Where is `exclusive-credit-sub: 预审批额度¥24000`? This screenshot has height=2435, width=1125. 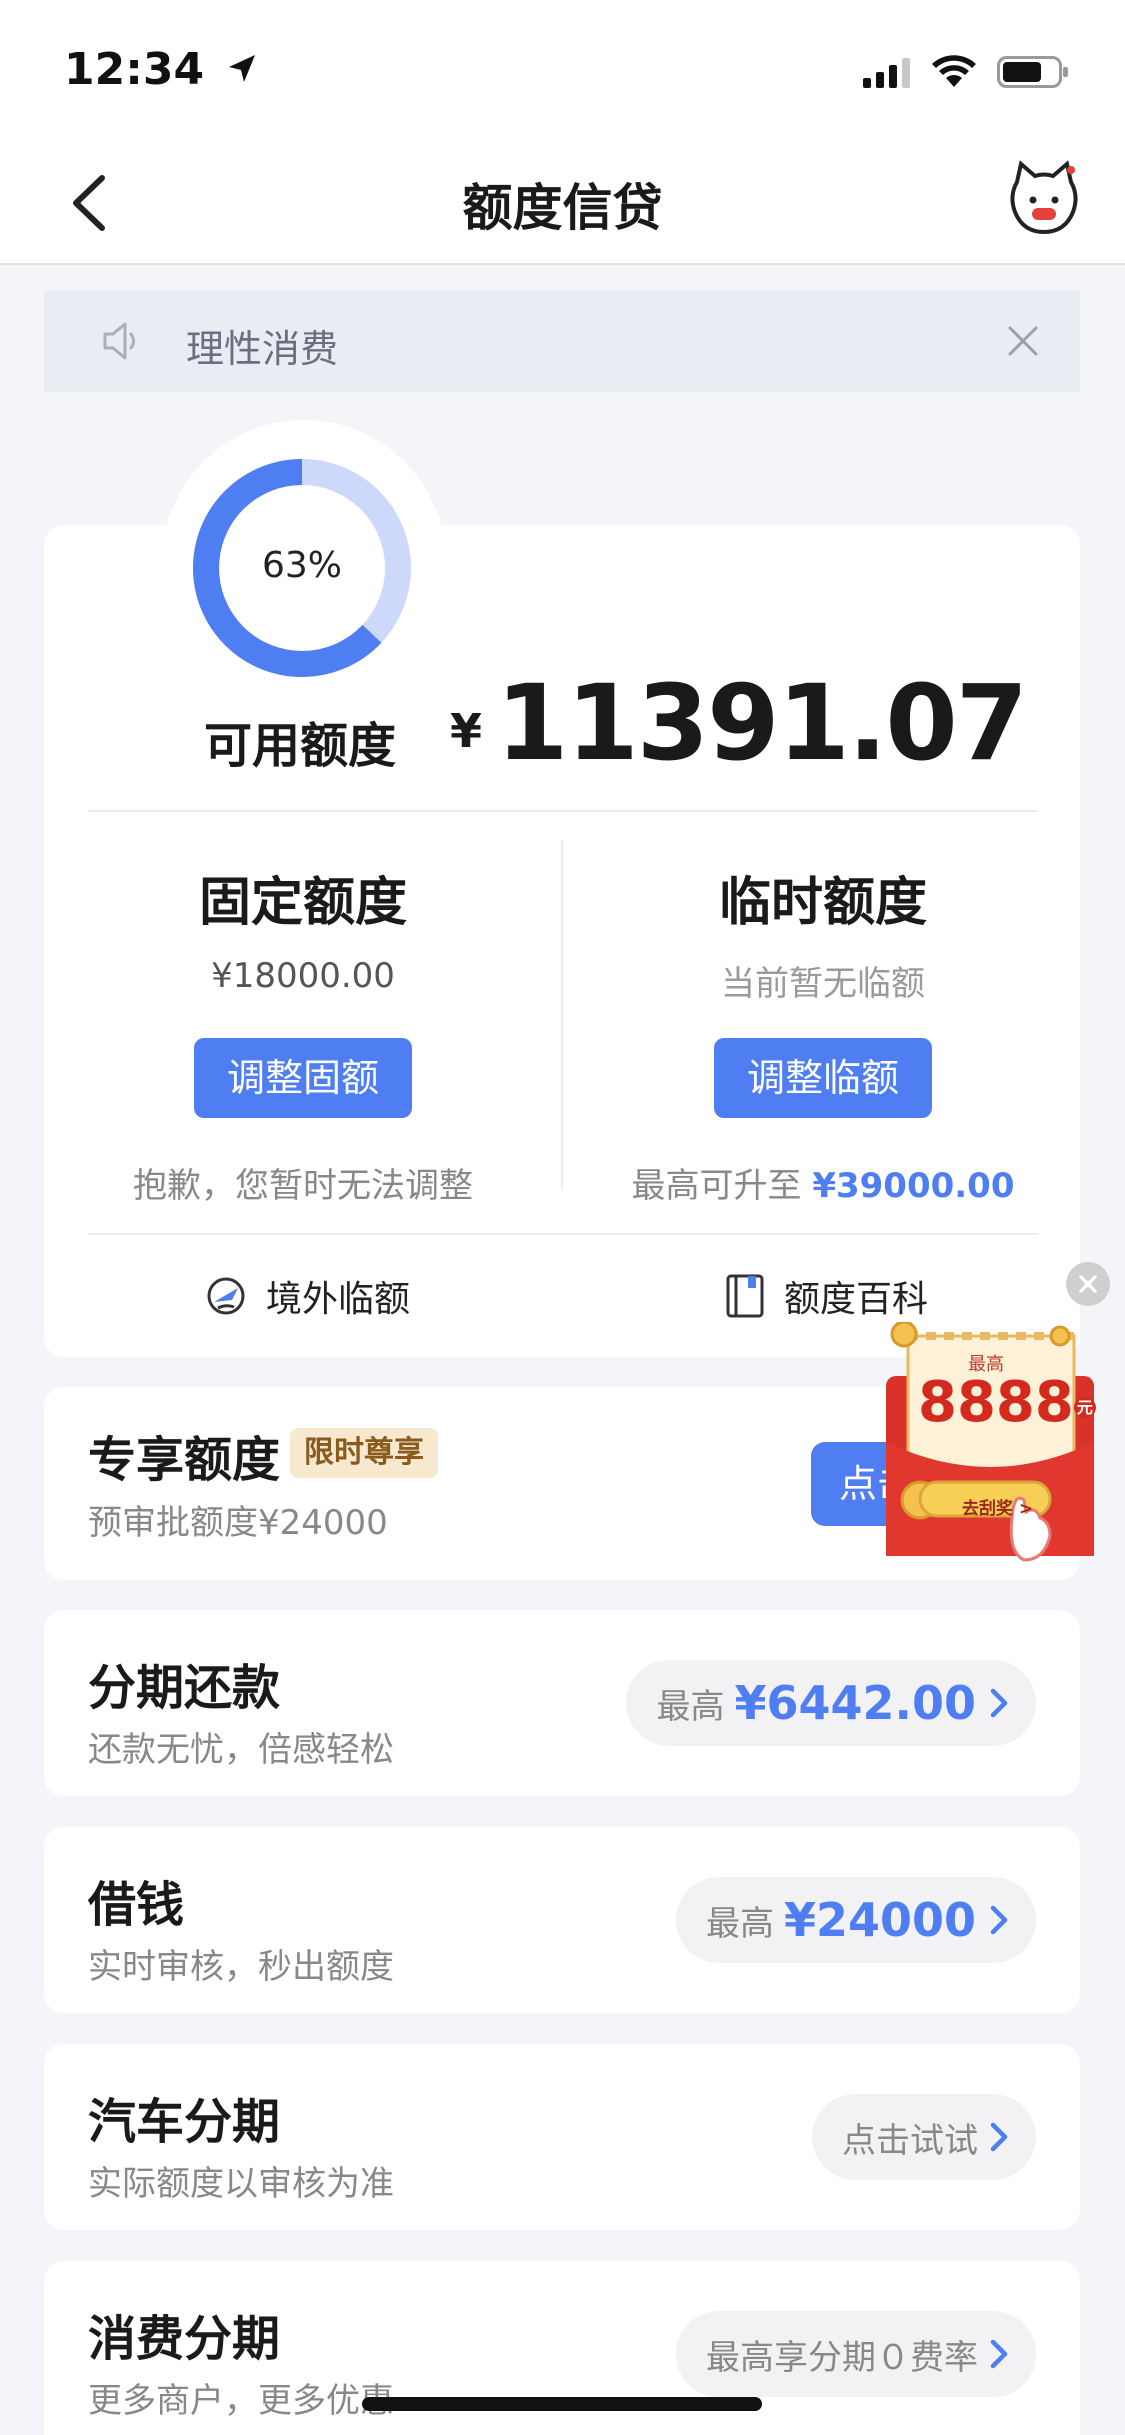 exclusive-credit-sub: 预审批额度¥24000 is located at coordinates (238, 1523).